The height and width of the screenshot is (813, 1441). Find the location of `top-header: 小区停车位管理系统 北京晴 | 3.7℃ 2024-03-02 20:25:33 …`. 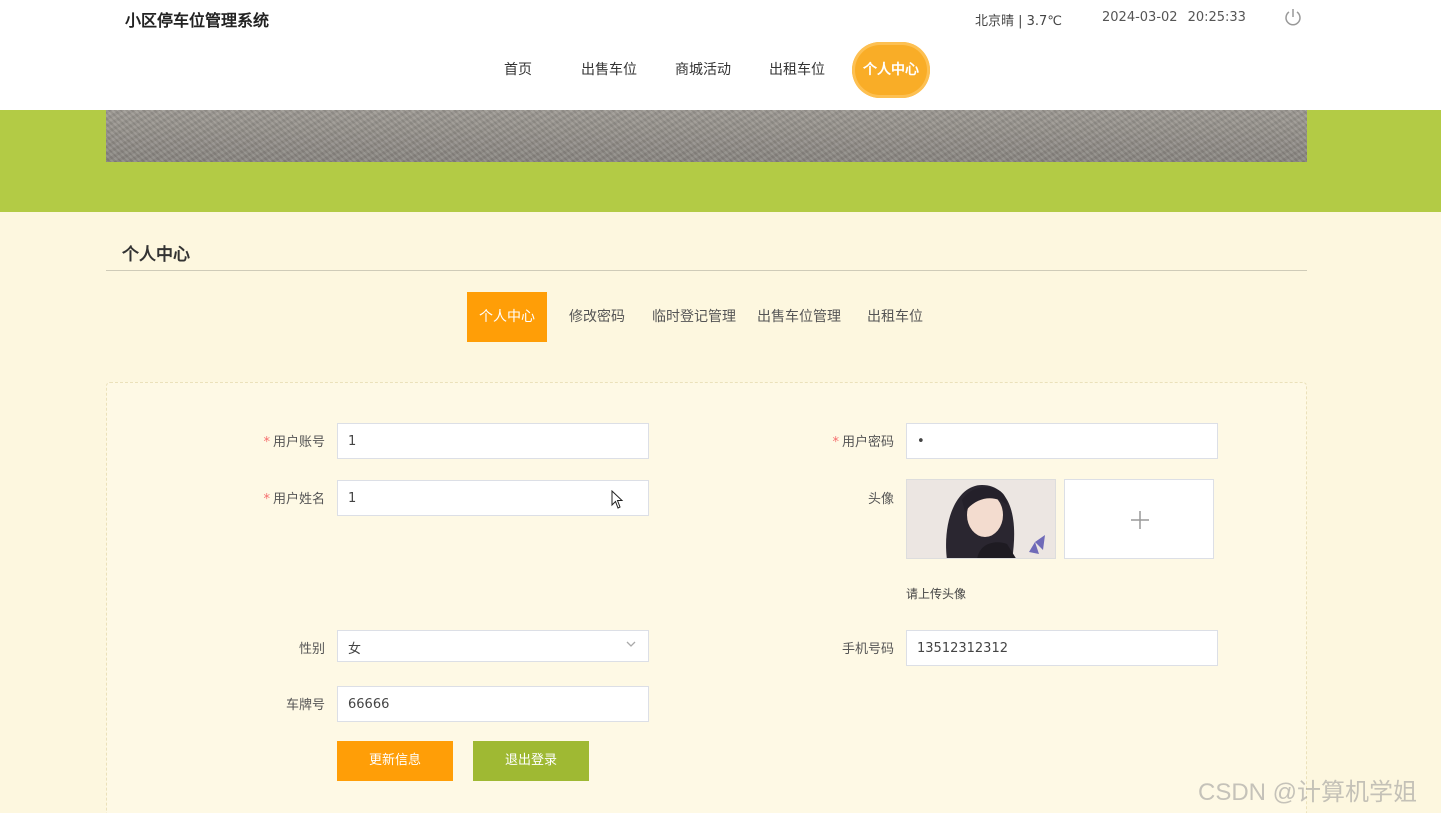

top-header: 小区停车位管理系统 北京晴 | 3.7℃ 2024-03-02 20:25:33 … is located at coordinates (720, 55).